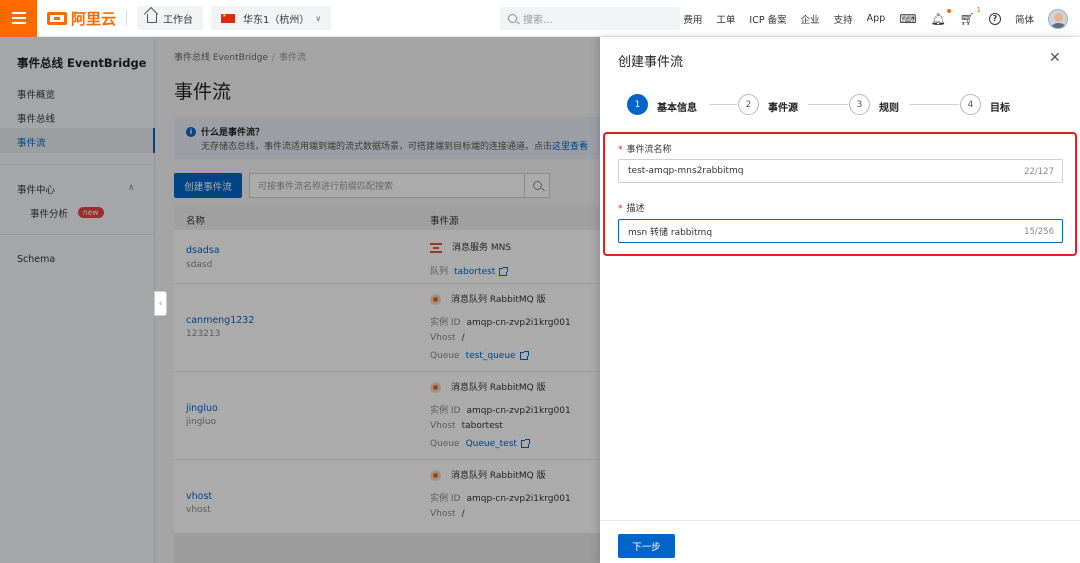  I want to click on cart-icon: 🛒︎ 1, so click(970, 16).